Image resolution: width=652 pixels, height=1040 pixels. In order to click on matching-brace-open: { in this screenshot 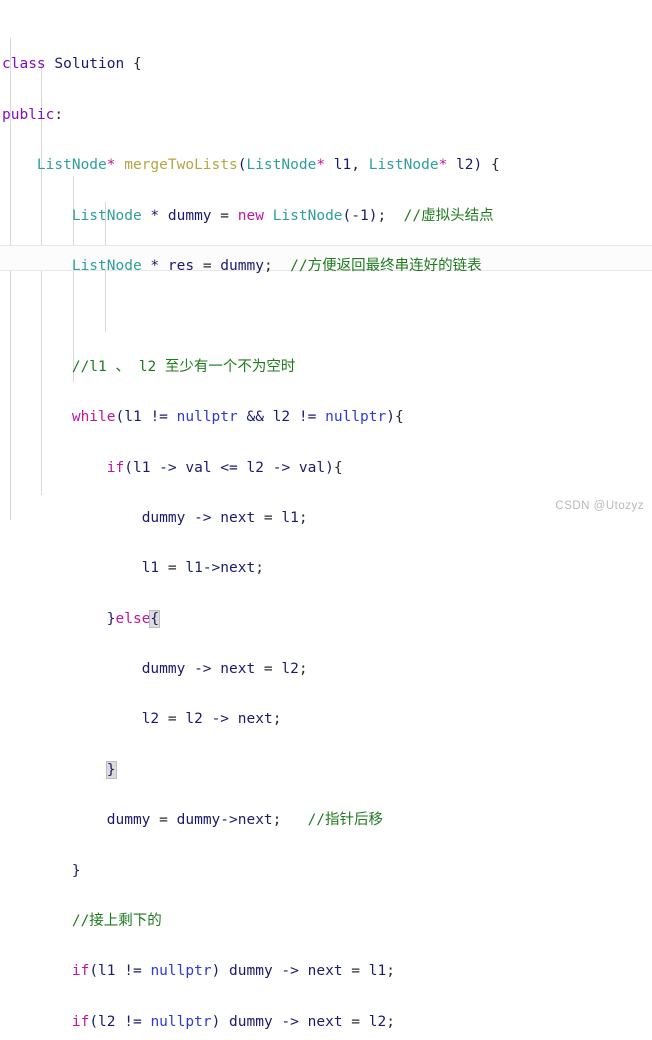, I will do `click(155, 618)`.